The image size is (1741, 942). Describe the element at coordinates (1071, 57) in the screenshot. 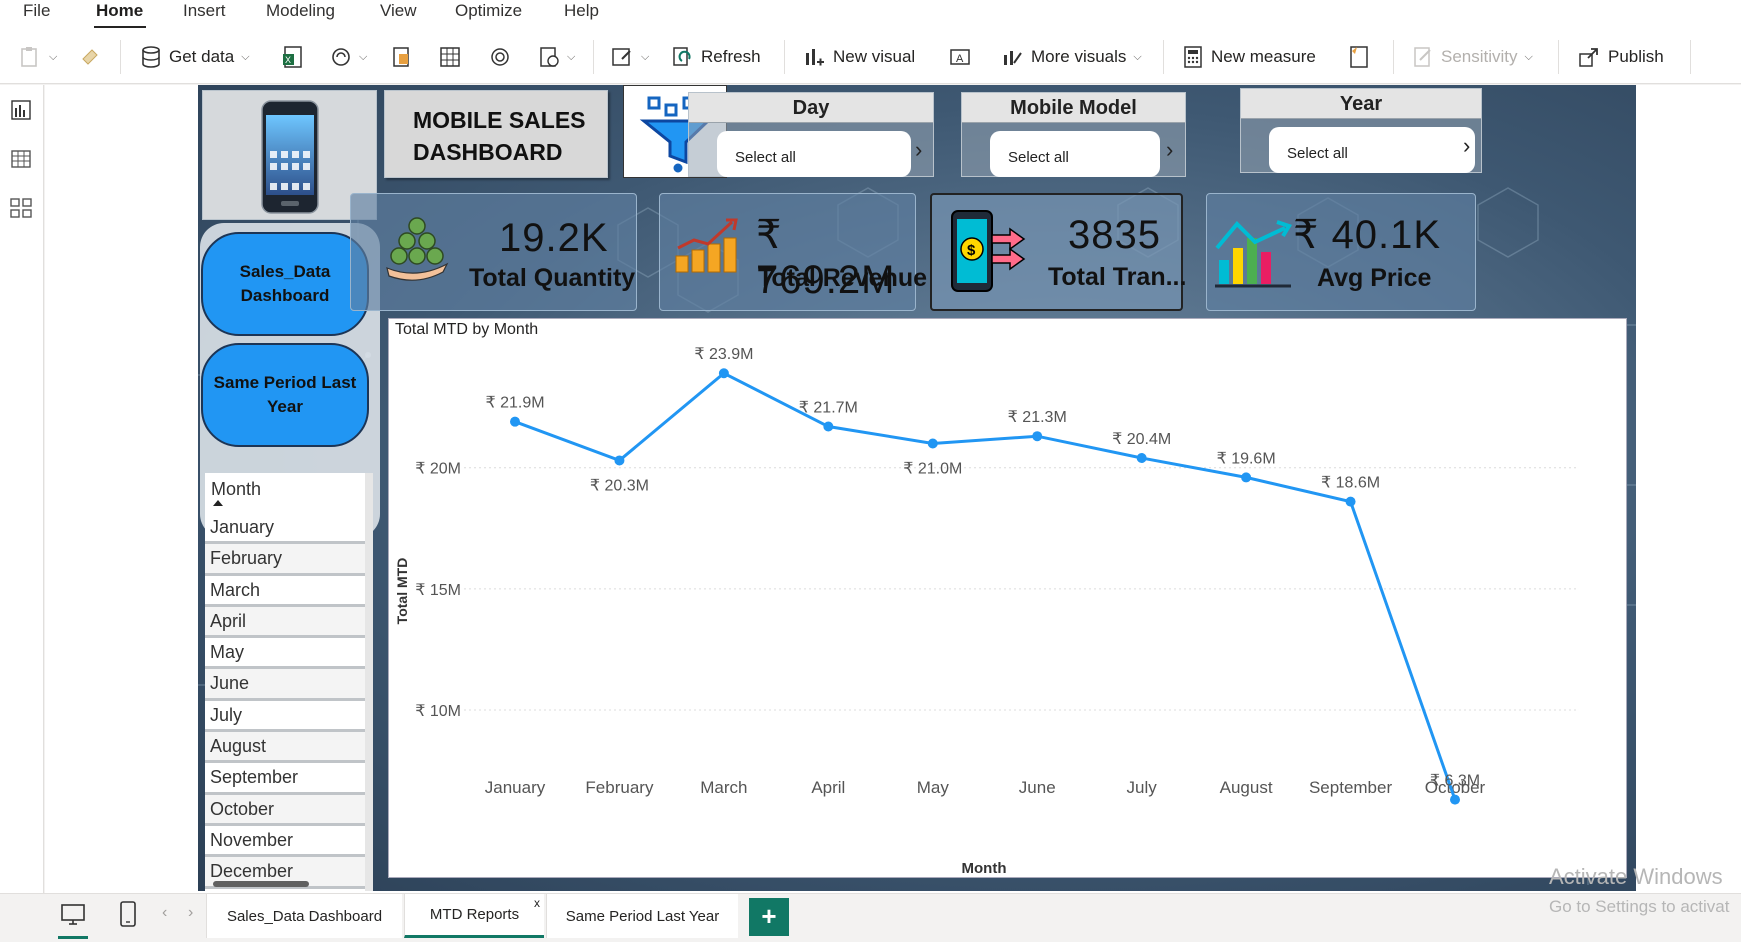

I see `more-visuals-button: More visuals ⌵` at that location.